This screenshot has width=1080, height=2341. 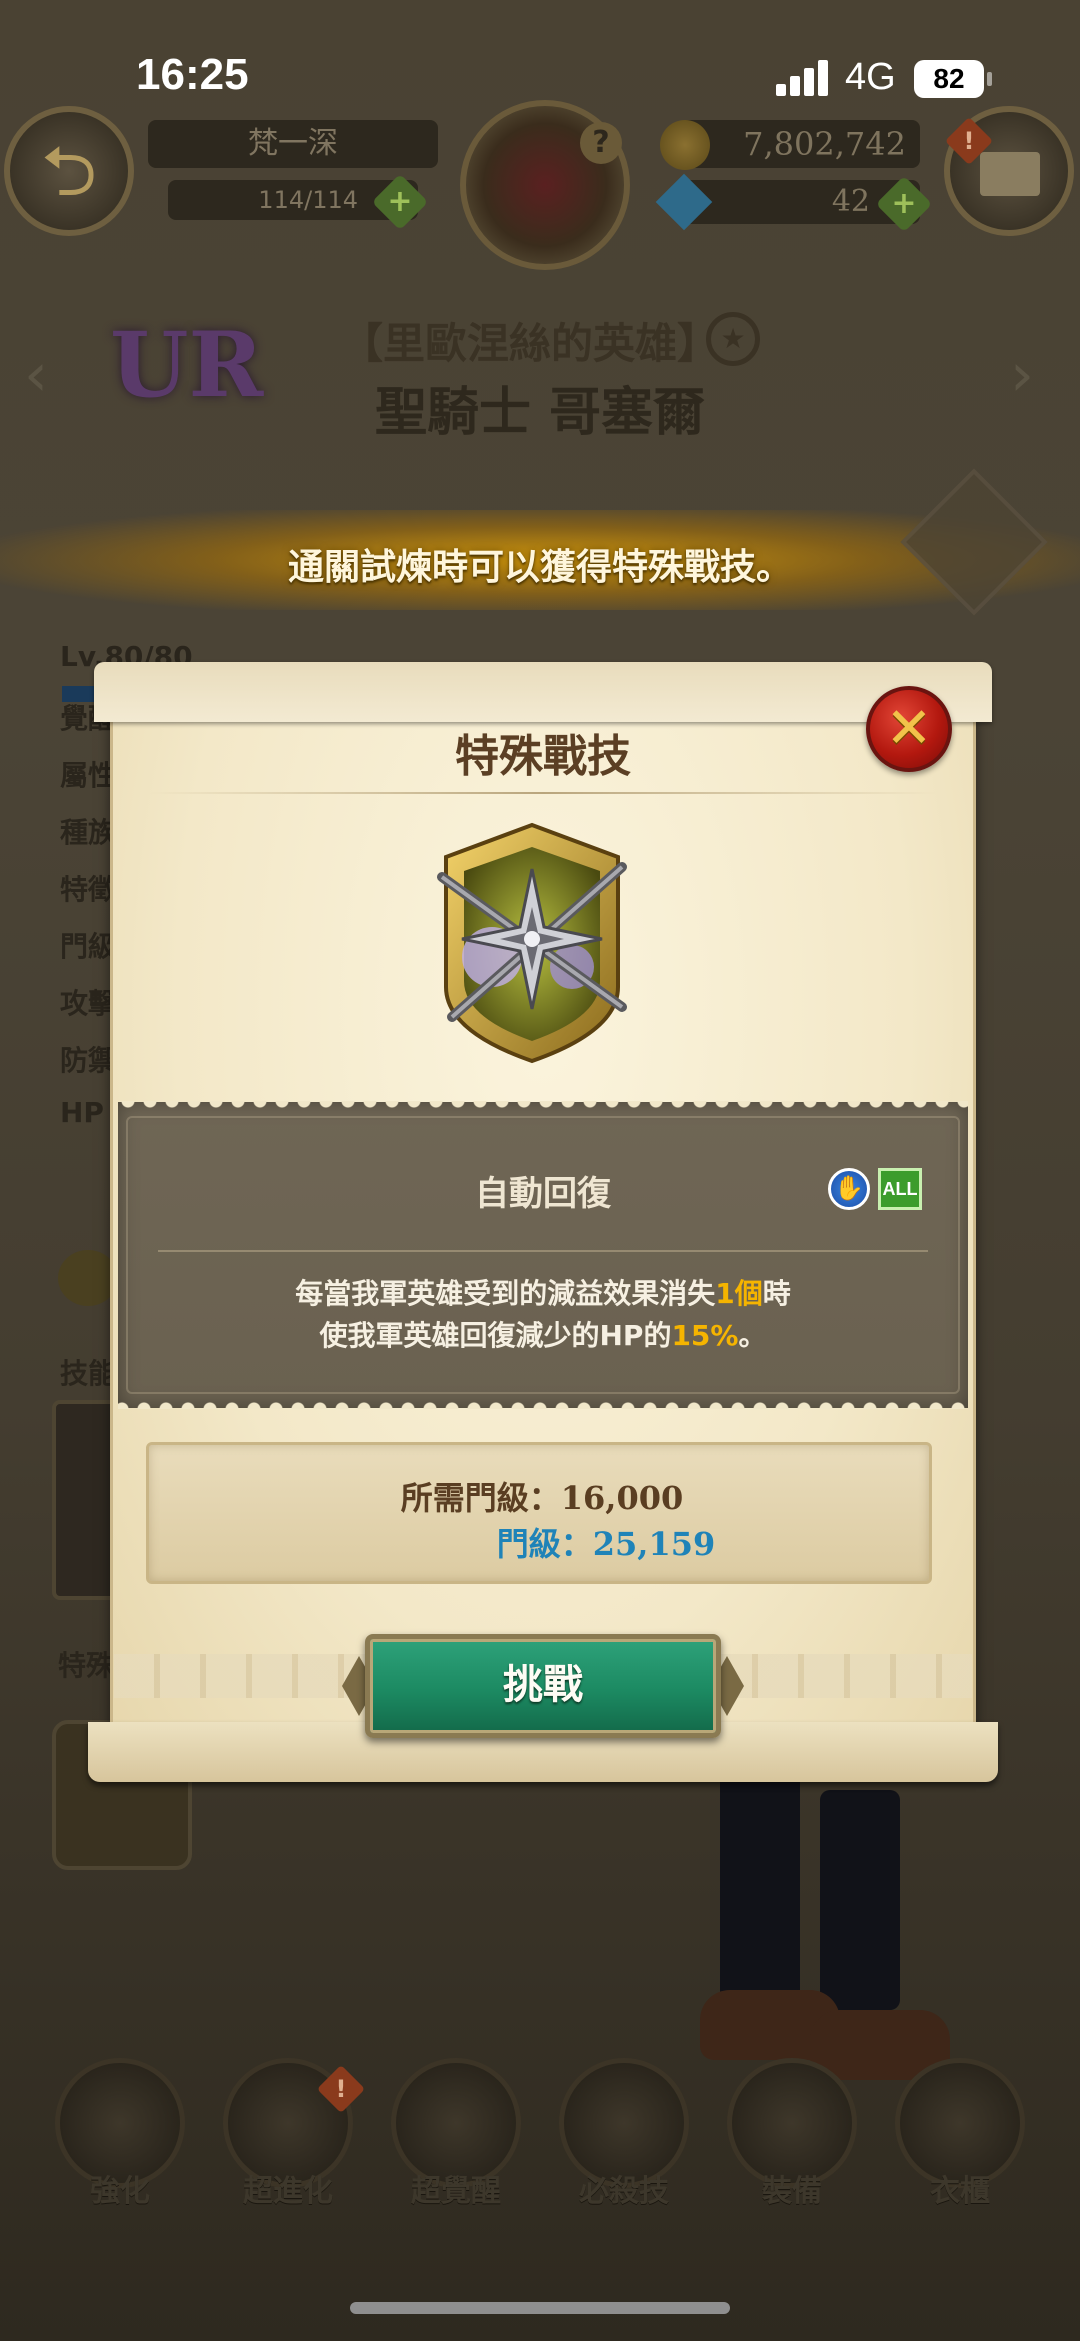 I want to click on modal-title: 特殊戰技, so click(x=543, y=756).